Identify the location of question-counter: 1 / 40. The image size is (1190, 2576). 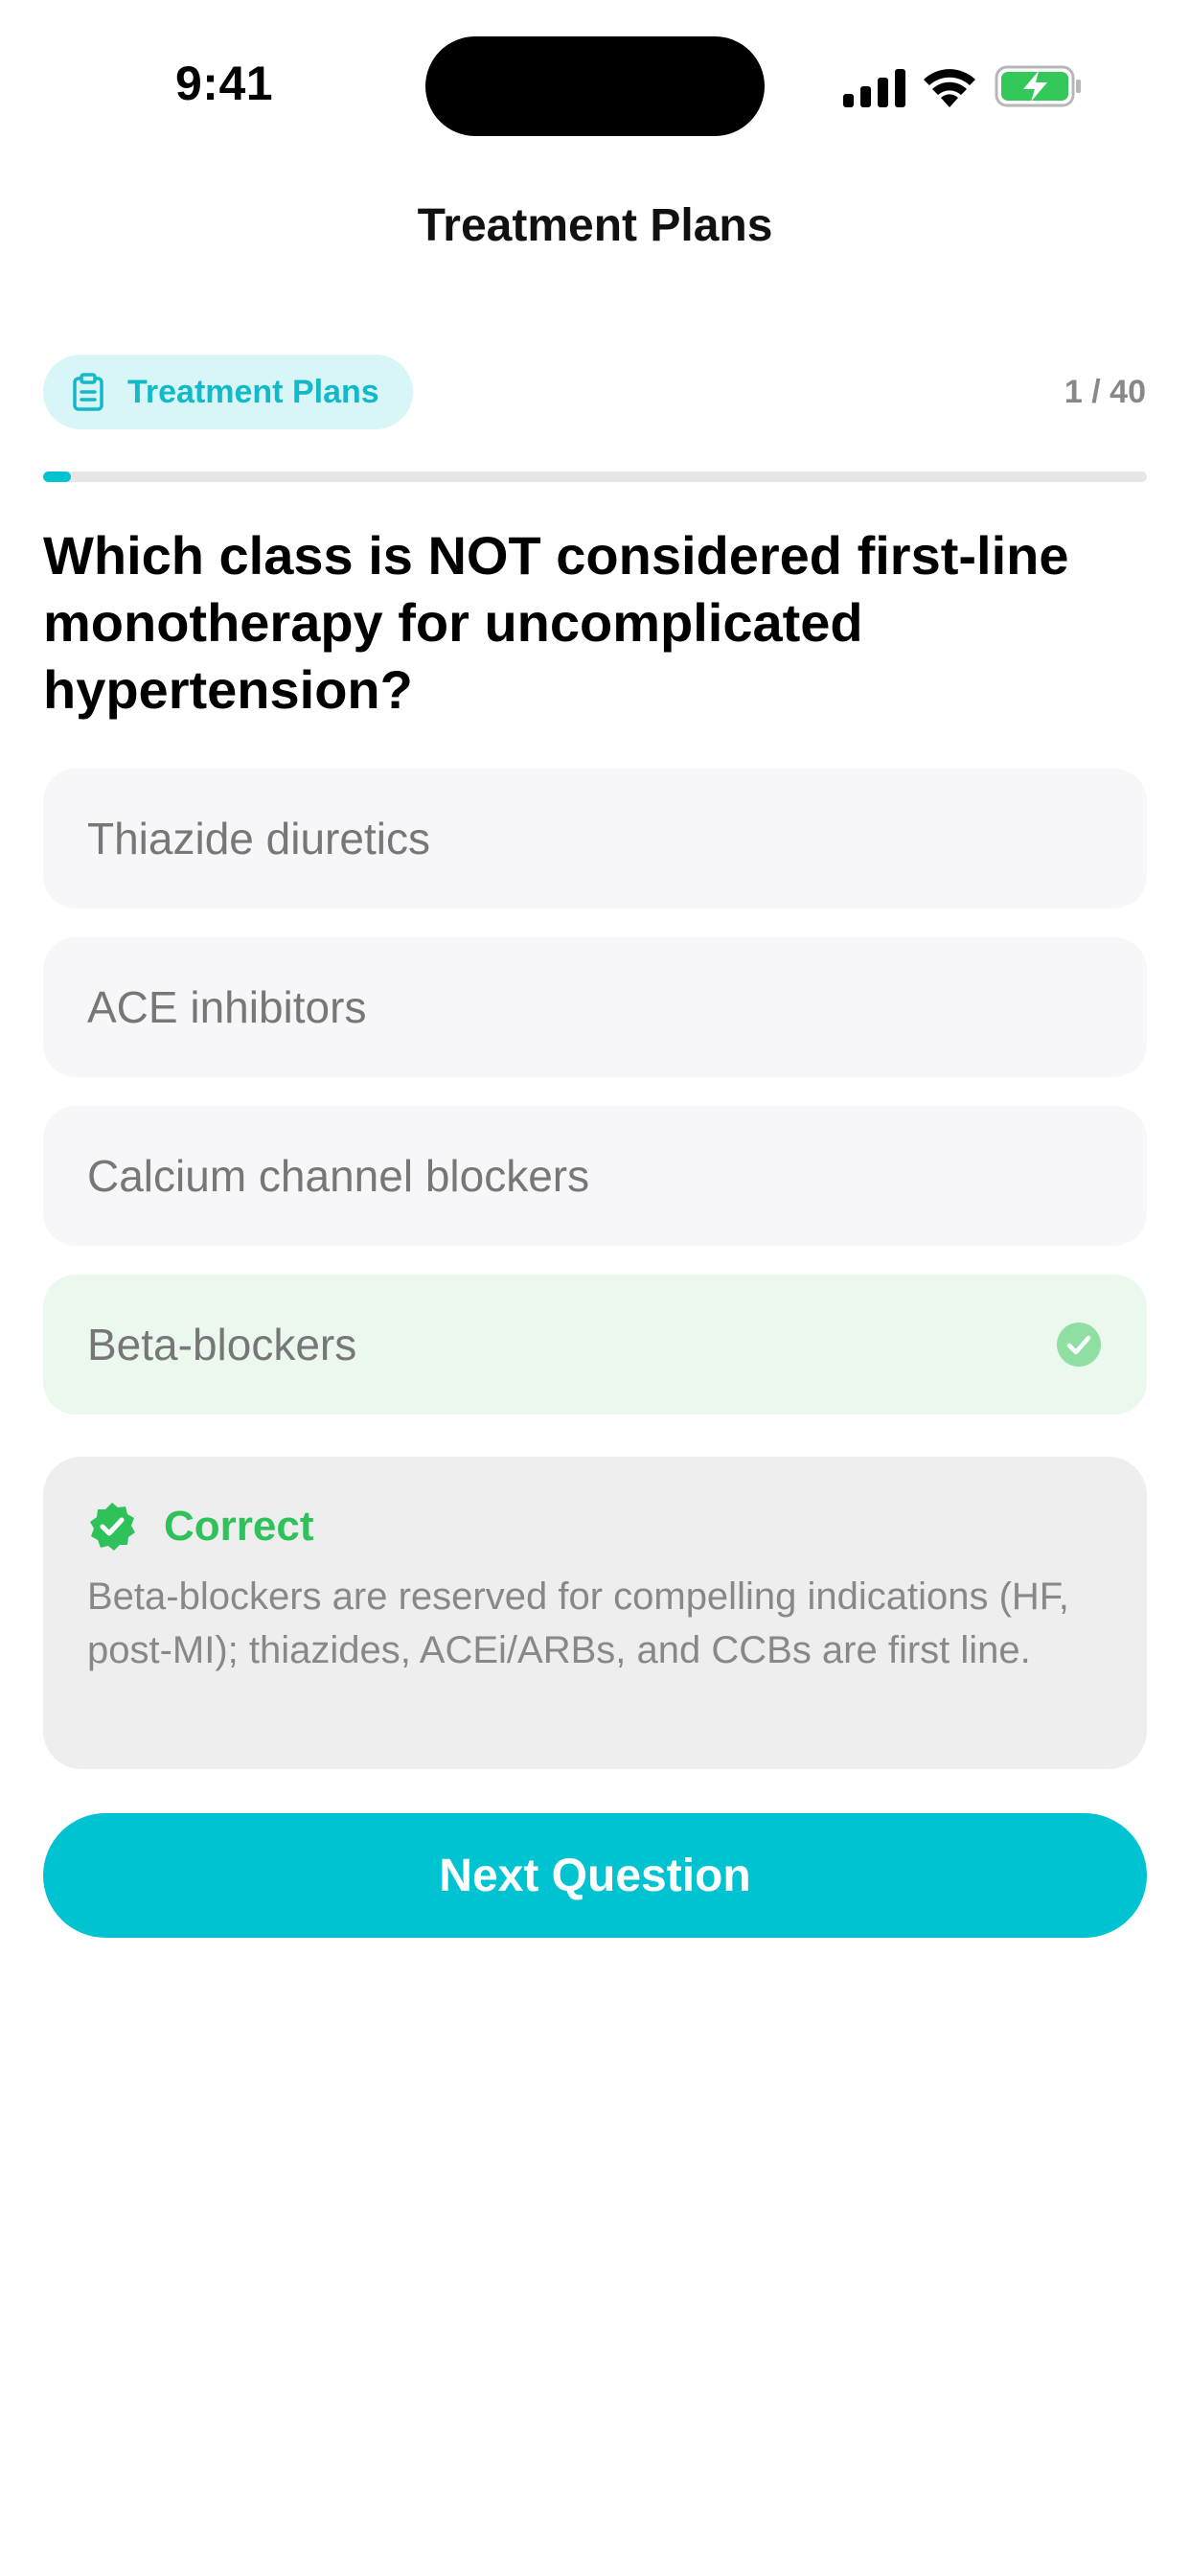
(1105, 392).